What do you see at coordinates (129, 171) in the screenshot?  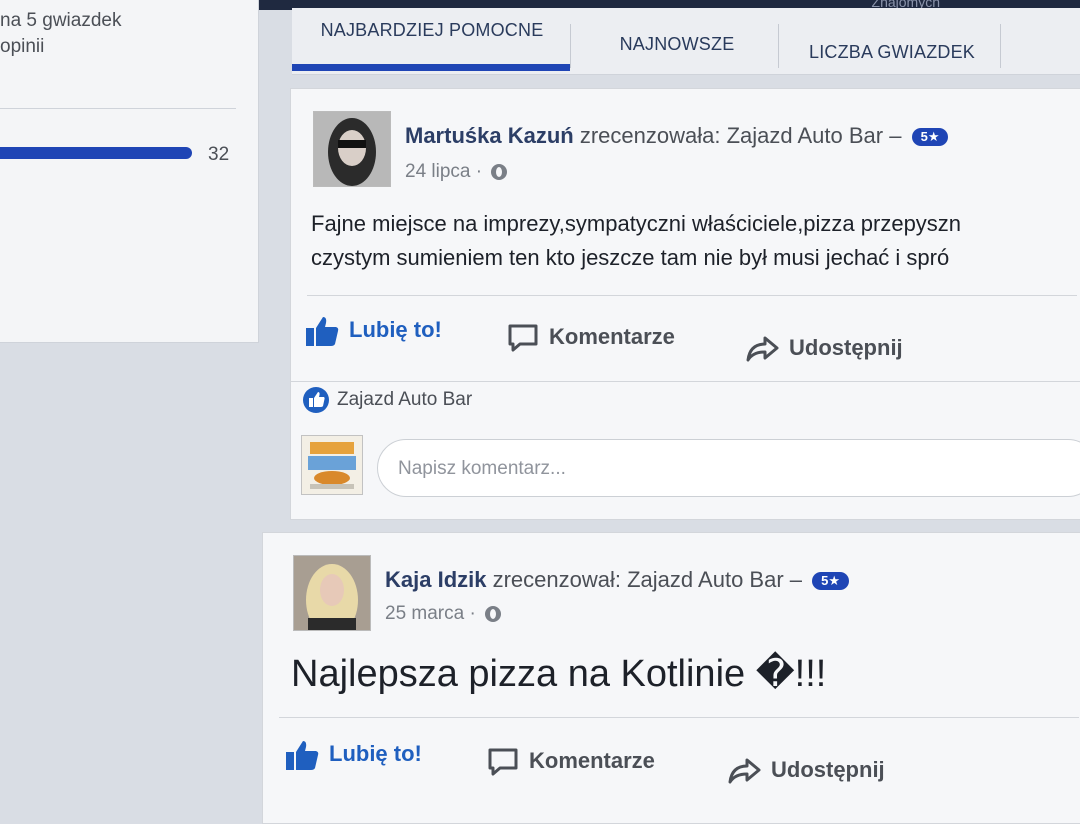 I see `rating-summary-card: na 5 gwiazdek opinii 32` at bounding box center [129, 171].